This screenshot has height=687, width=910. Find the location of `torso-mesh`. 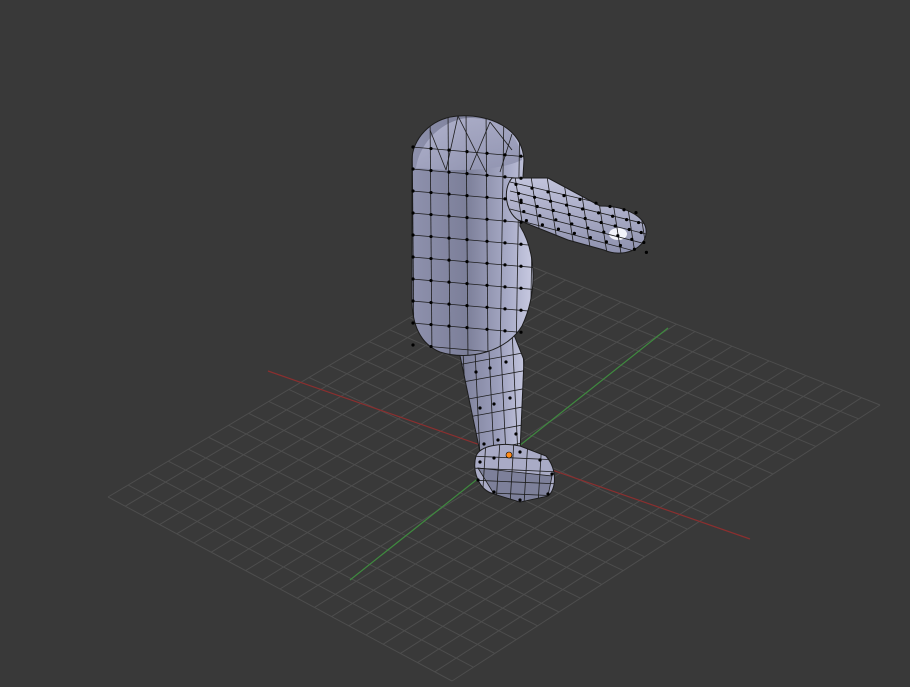

torso-mesh is located at coordinates (470, 235).